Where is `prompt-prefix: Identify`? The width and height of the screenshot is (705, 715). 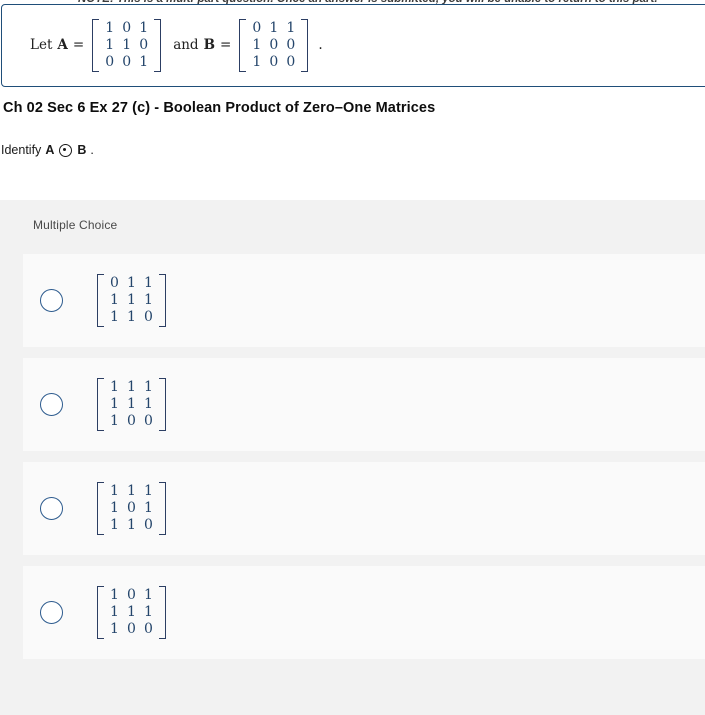
prompt-prefix: Identify is located at coordinates (21, 150).